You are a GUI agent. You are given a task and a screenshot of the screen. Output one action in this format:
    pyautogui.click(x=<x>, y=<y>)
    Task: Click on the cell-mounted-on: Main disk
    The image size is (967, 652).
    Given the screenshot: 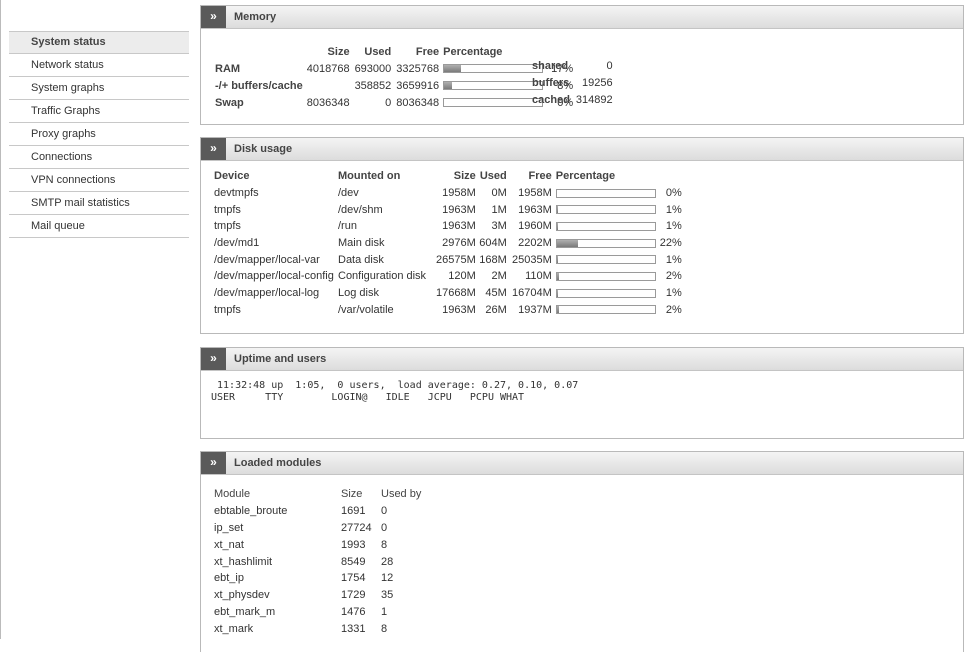 What is the action you would take?
    pyautogui.click(x=361, y=243)
    